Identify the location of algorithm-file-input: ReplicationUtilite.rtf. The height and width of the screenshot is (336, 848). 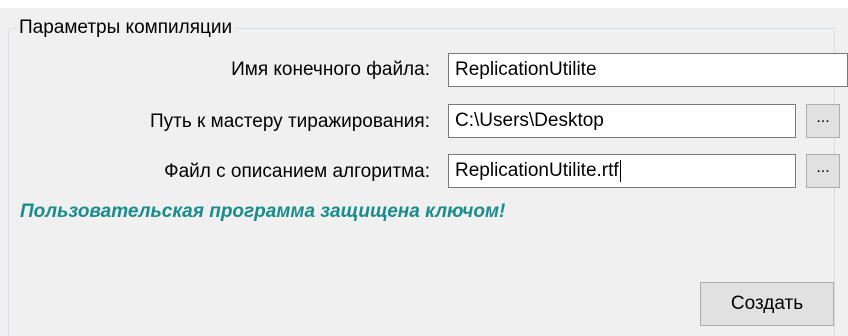
(622, 171).